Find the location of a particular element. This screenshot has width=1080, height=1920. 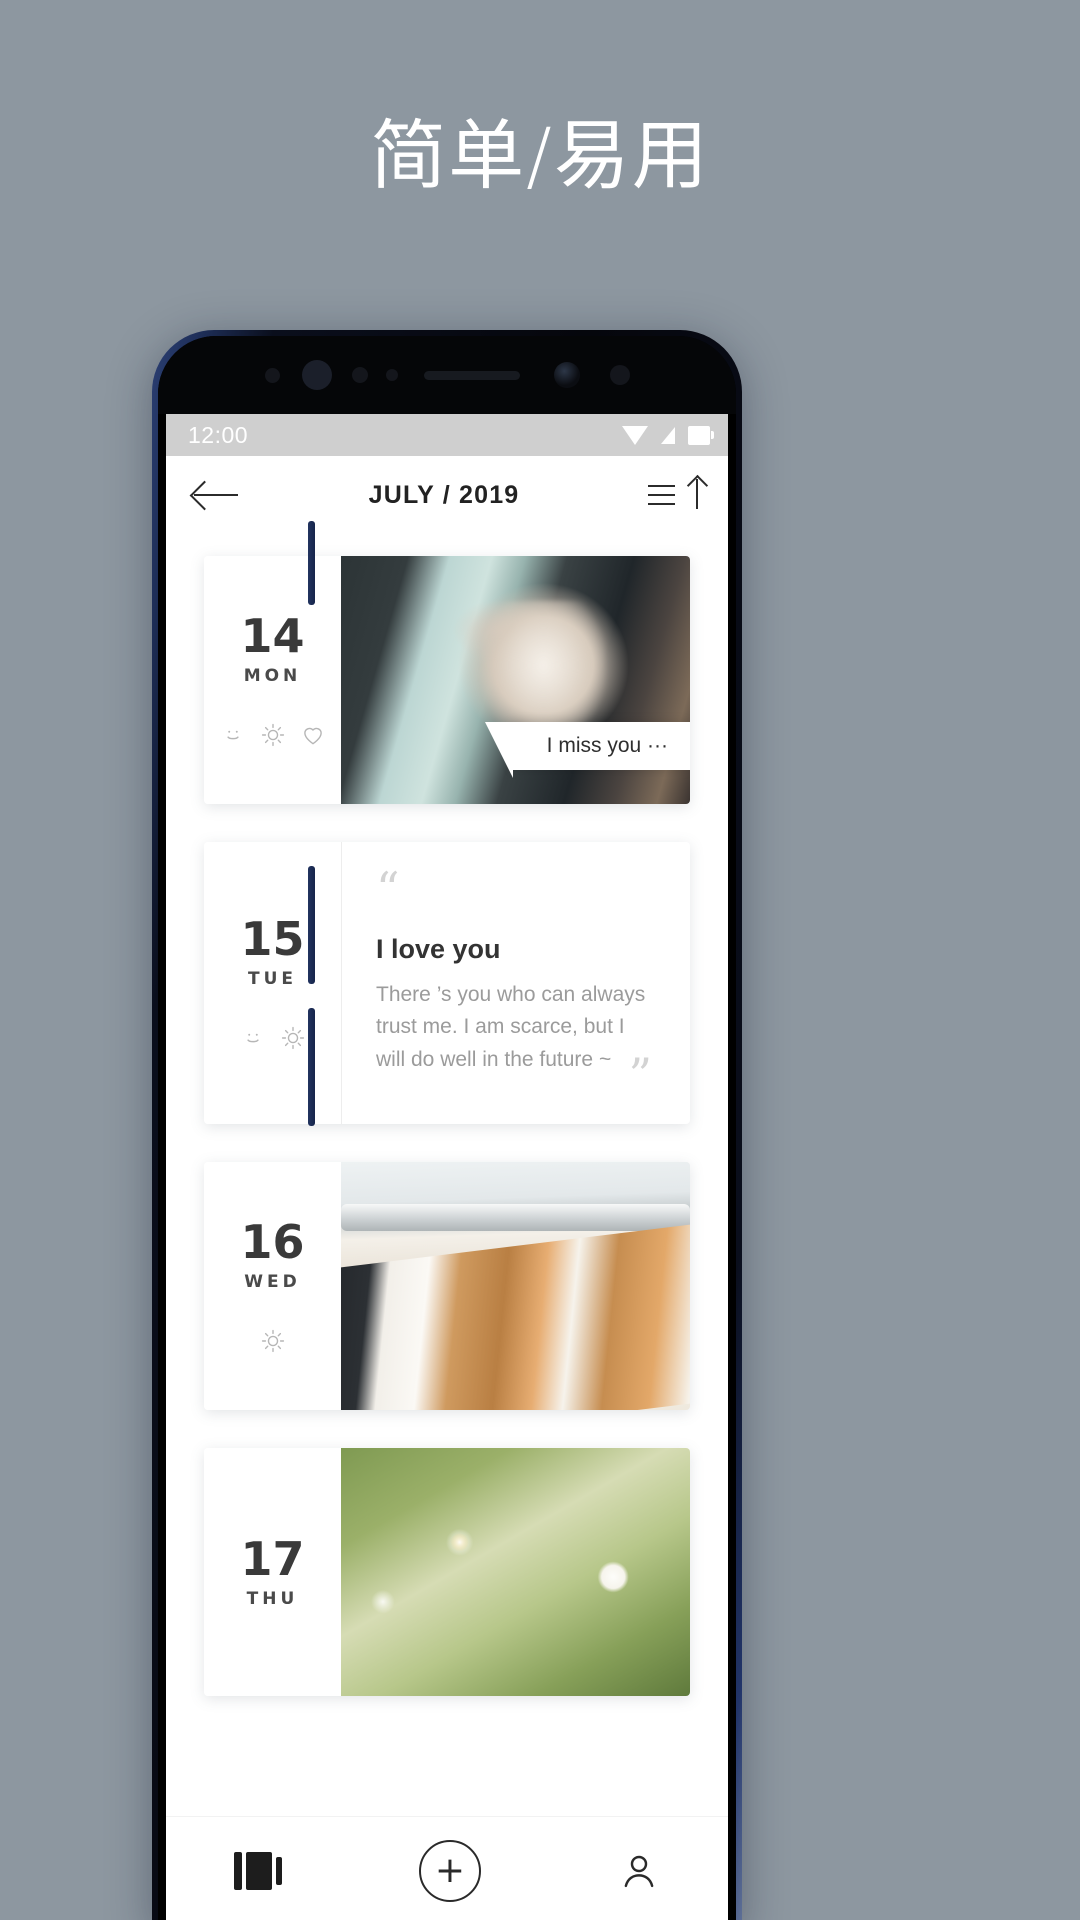

book-icon is located at coordinates (258, 1870).